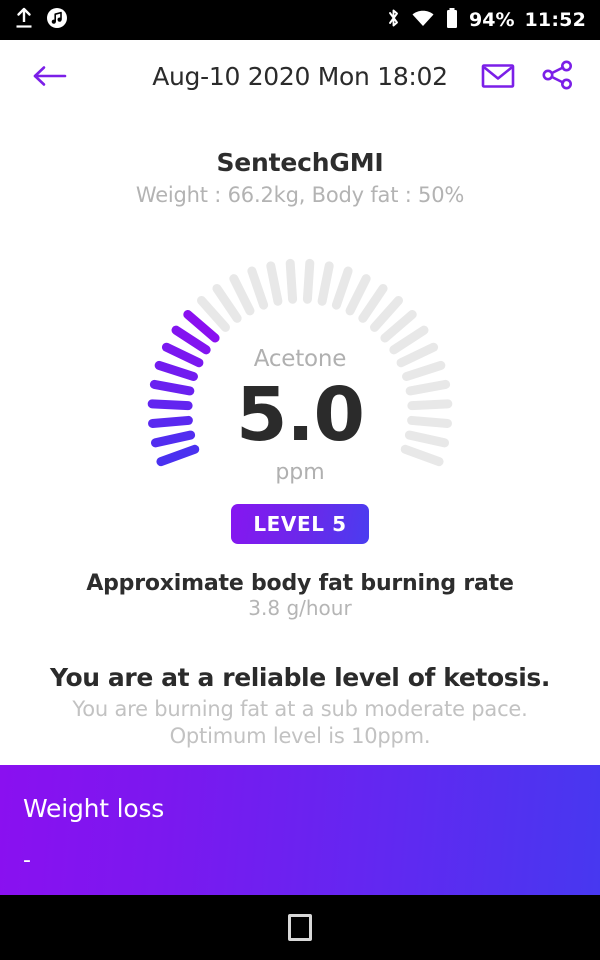  What do you see at coordinates (423, 20) in the screenshot?
I see `wifi-icon` at bounding box center [423, 20].